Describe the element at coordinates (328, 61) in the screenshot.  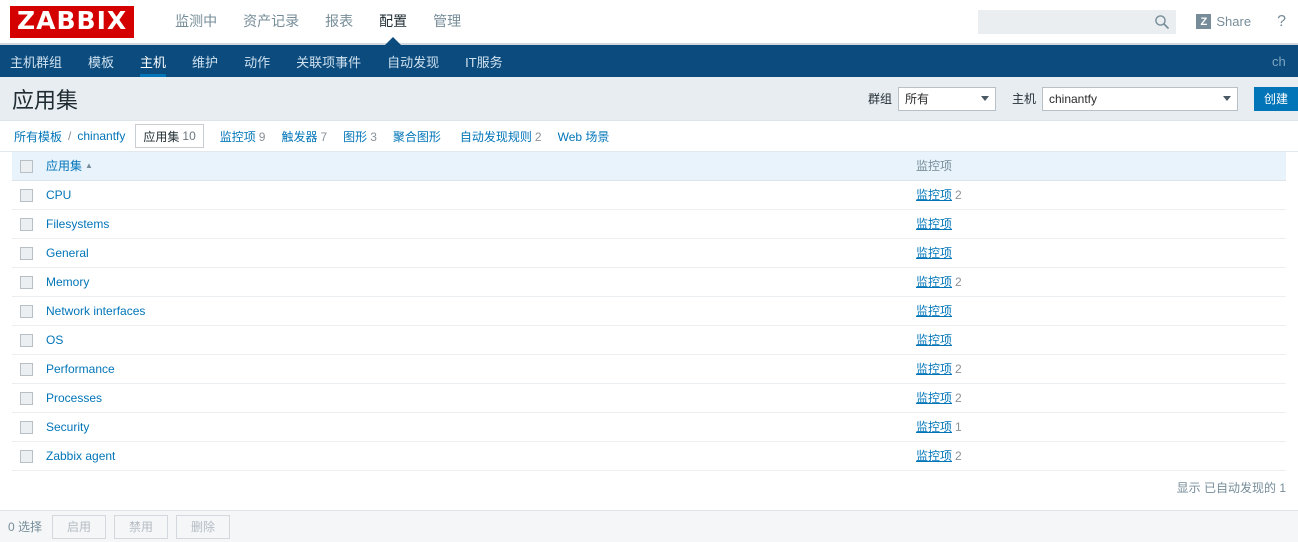
I see `subnav-item-correlation: 关联项事件` at that location.